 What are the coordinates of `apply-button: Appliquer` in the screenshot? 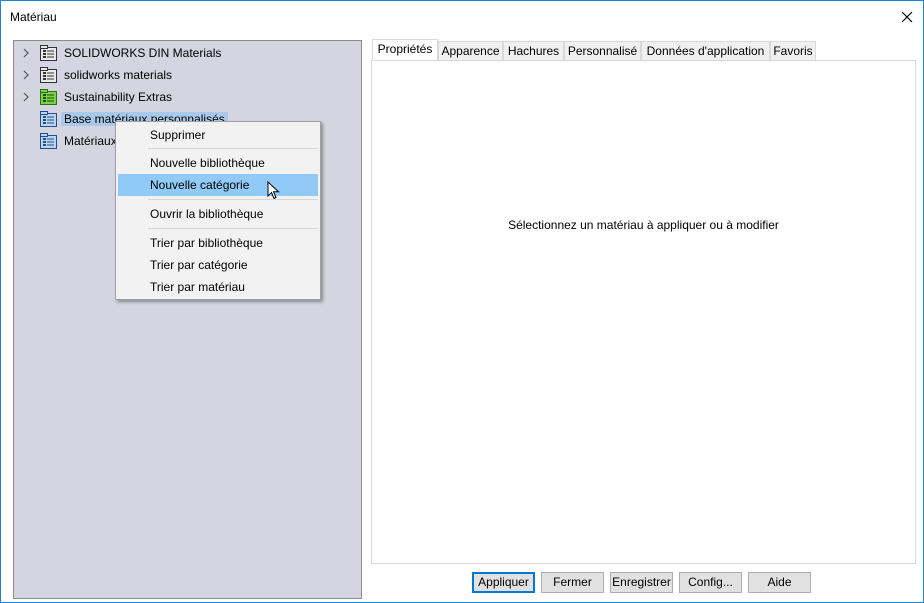 It's located at (503, 582).